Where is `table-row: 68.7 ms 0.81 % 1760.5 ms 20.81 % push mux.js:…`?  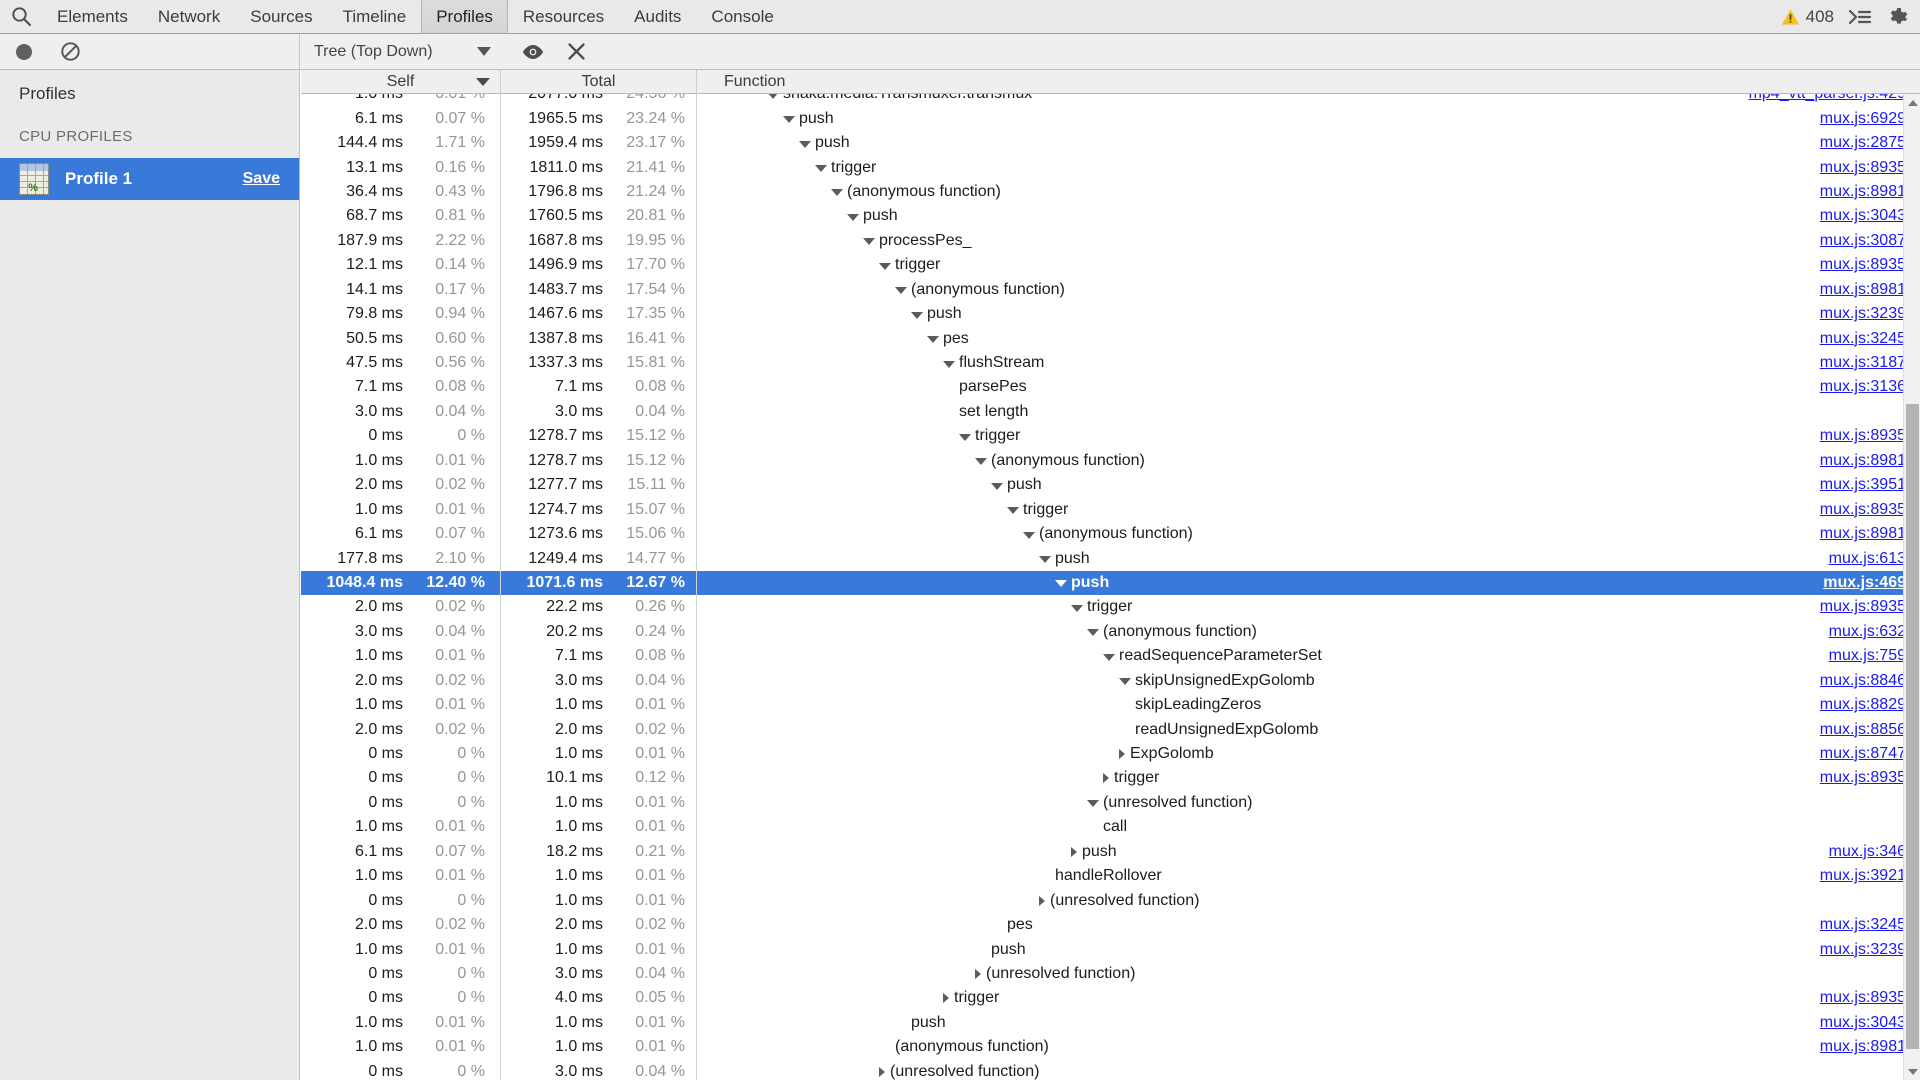 table-row: 68.7 ms 0.81 % 1760.5 ms 20.81 % push mux.js:… is located at coordinates (1110, 216).